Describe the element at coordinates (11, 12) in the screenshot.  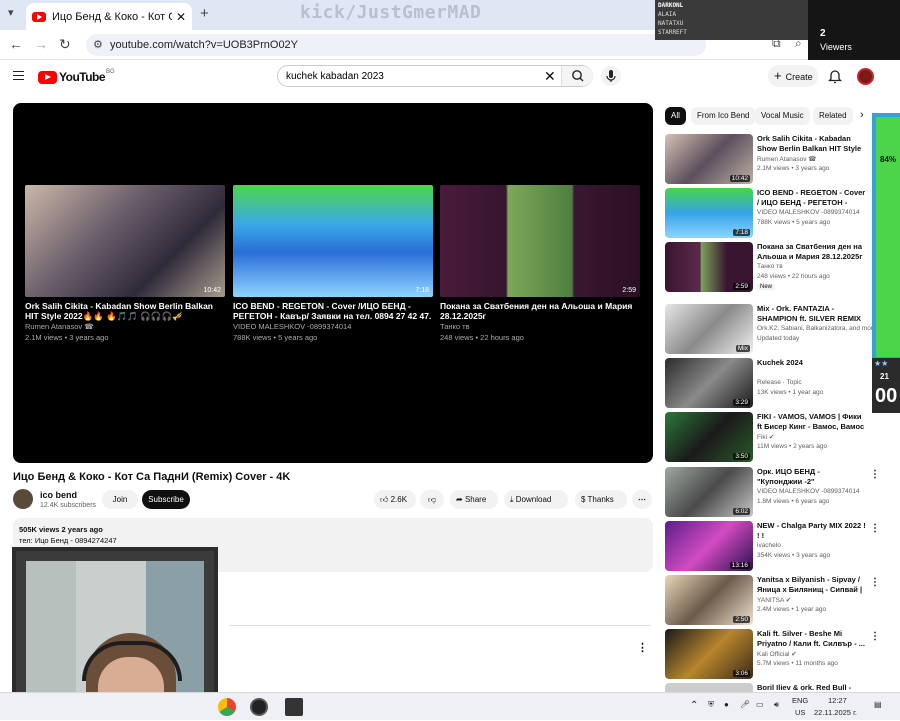
I see `tab-search-icon: ▾` at that location.